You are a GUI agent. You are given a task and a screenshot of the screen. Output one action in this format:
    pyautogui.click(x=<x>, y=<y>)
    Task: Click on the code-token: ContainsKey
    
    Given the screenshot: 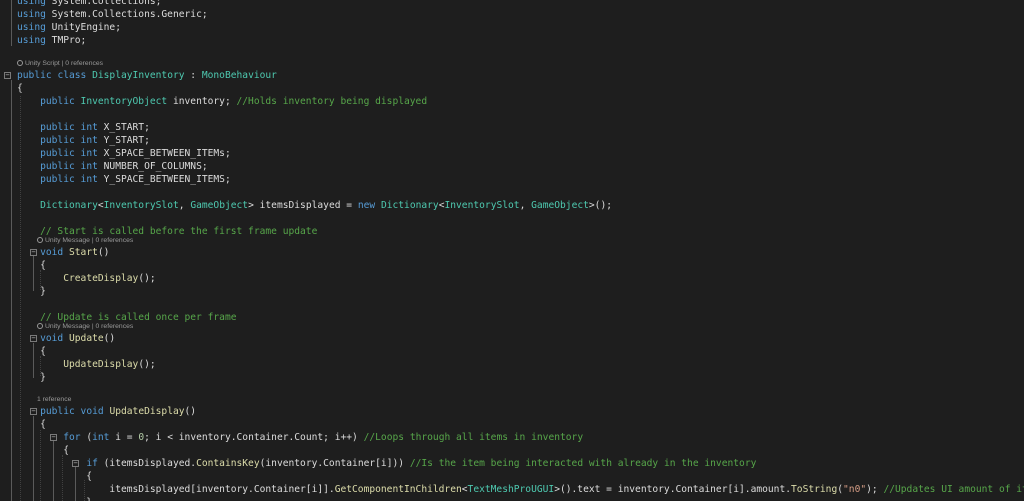 What is the action you would take?
    pyautogui.click(x=228, y=463)
    